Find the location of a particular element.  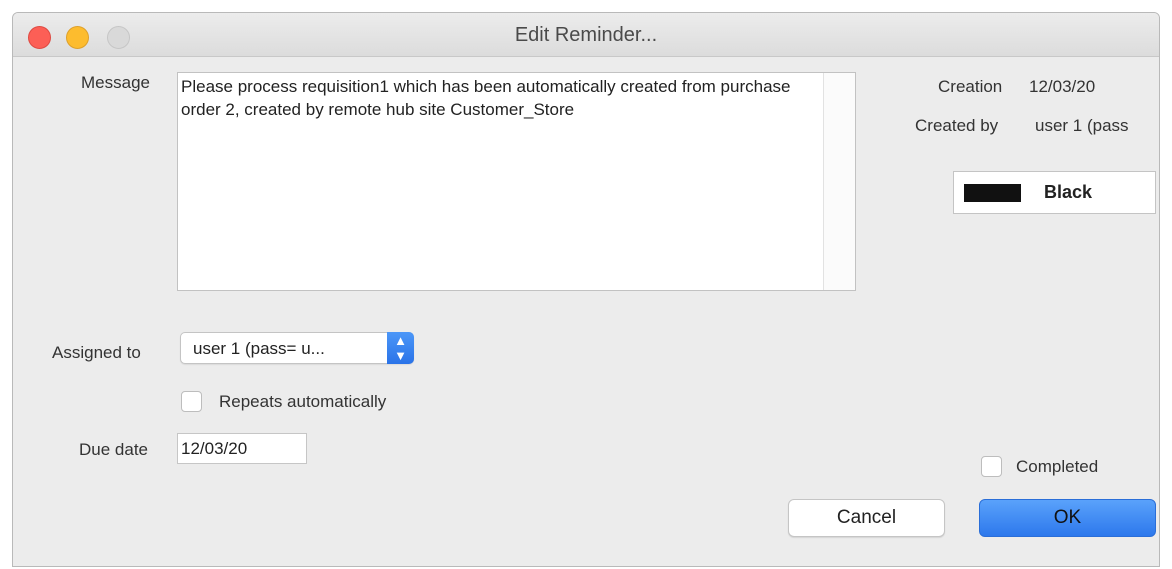

color-name: Black is located at coordinates (1068, 192).